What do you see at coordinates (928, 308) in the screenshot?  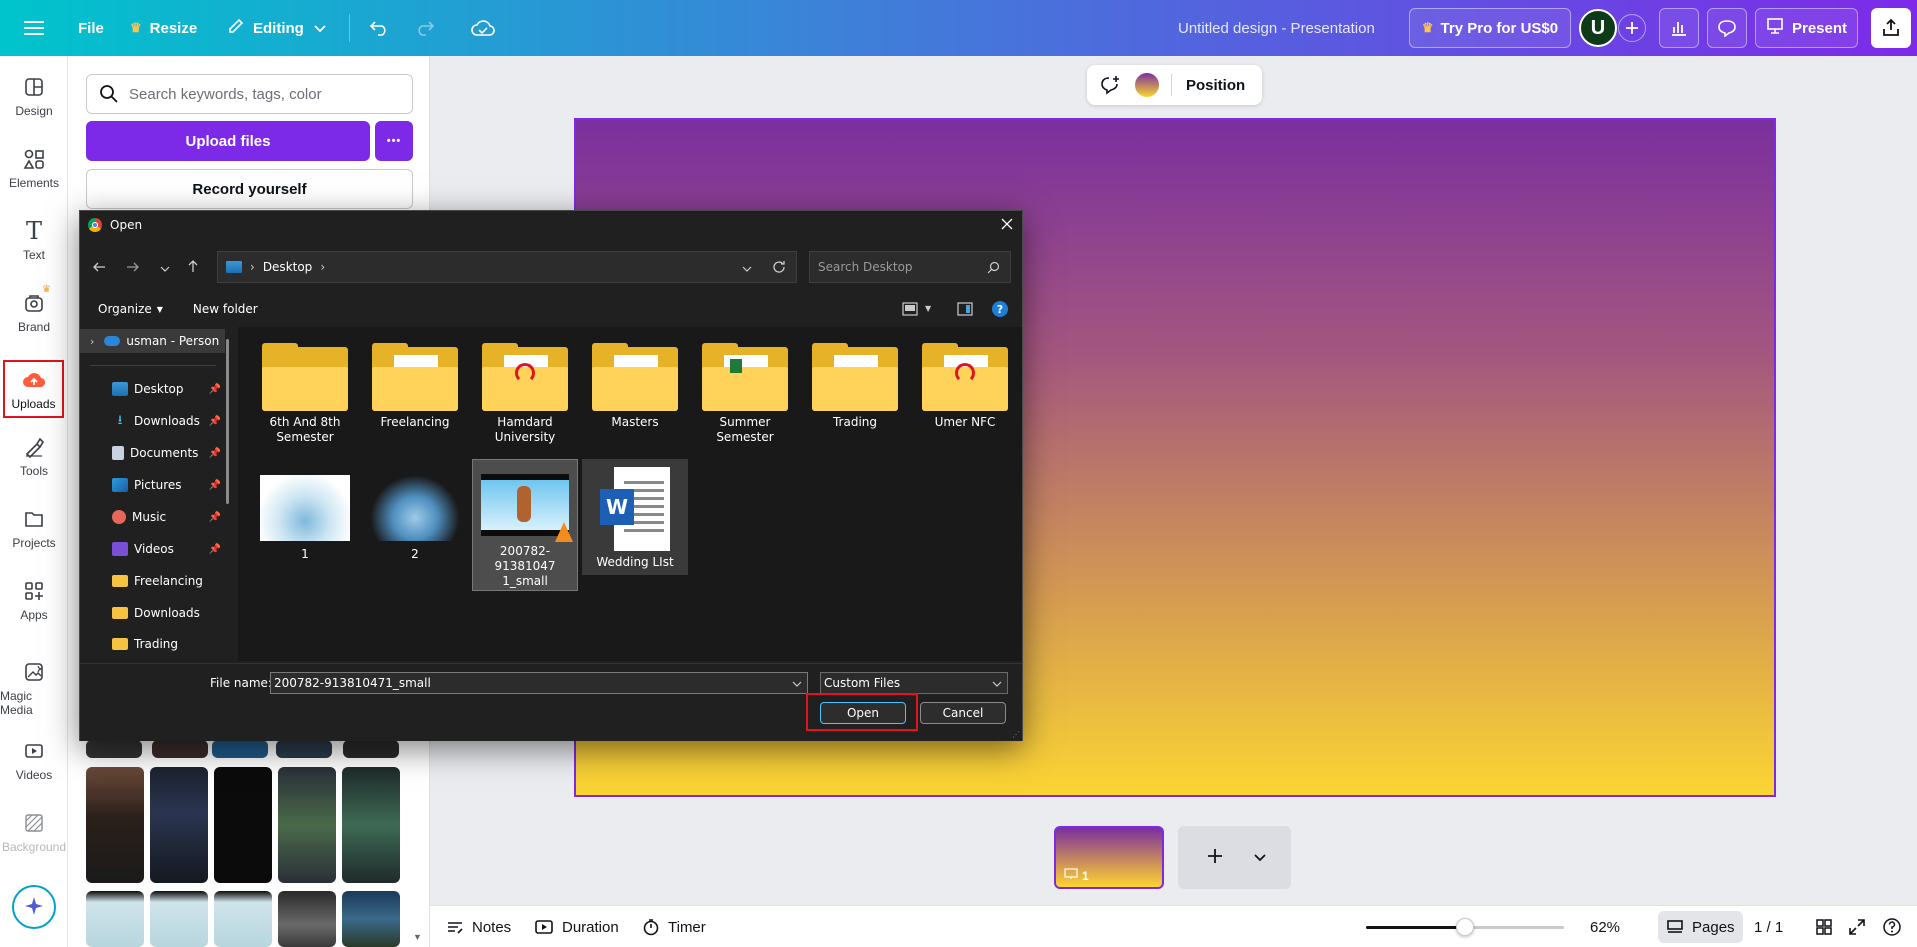 I see `caret-down-icon: ▼` at bounding box center [928, 308].